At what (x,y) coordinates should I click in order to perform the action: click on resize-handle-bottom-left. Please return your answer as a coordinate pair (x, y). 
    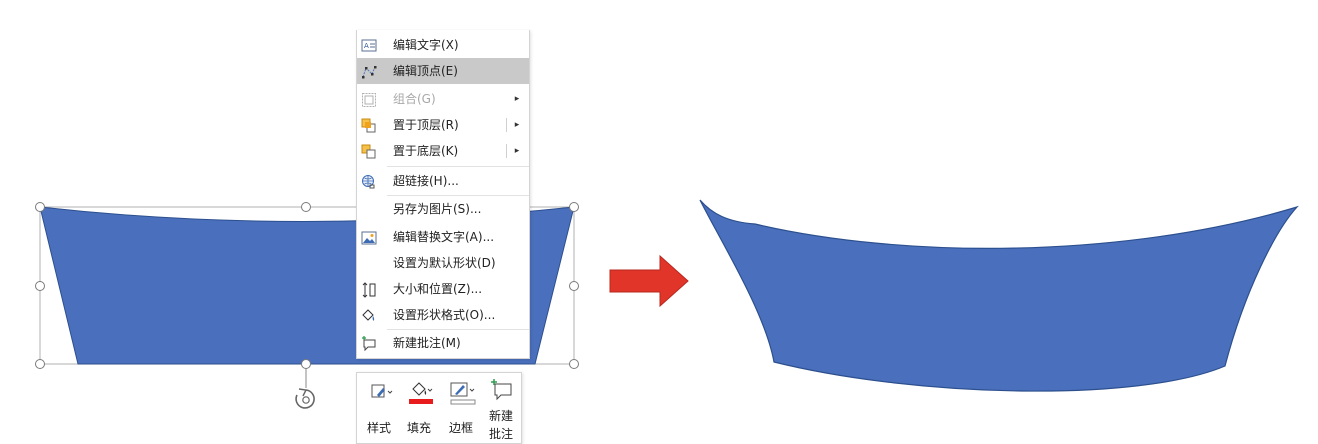
    Looking at the image, I should click on (40, 364).